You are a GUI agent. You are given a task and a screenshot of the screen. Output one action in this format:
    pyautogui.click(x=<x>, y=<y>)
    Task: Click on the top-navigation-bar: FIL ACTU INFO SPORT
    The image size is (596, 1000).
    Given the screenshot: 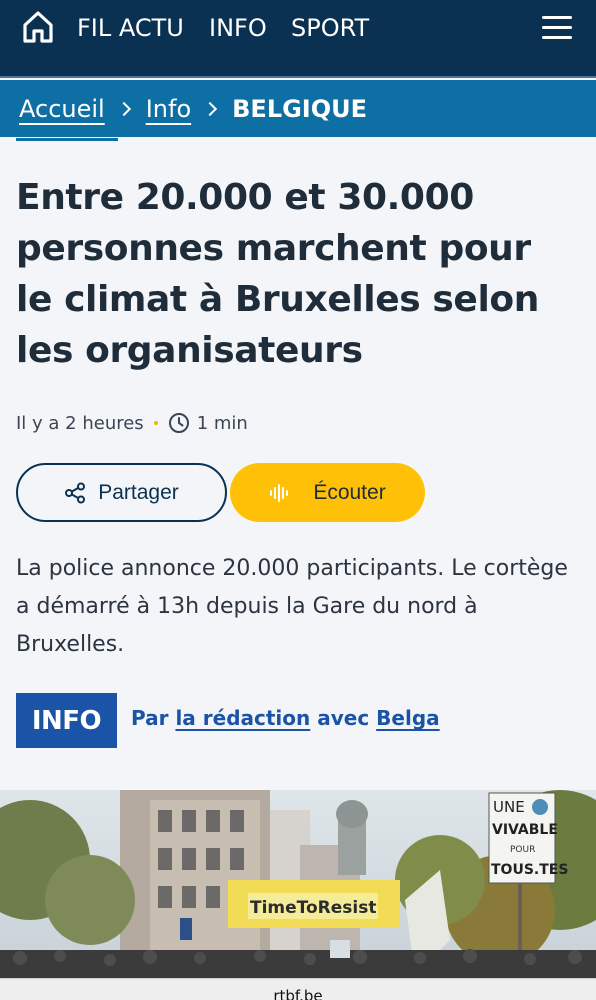 What is the action you would take?
    pyautogui.click(x=298, y=39)
    